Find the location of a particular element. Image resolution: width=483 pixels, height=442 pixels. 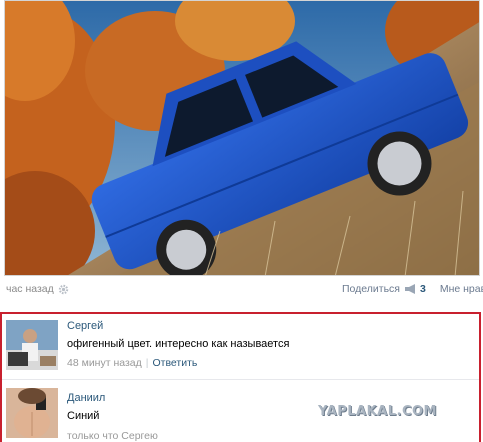

comment-meta: 48 минут назад | Ответить is located at coordinates (132, 363).